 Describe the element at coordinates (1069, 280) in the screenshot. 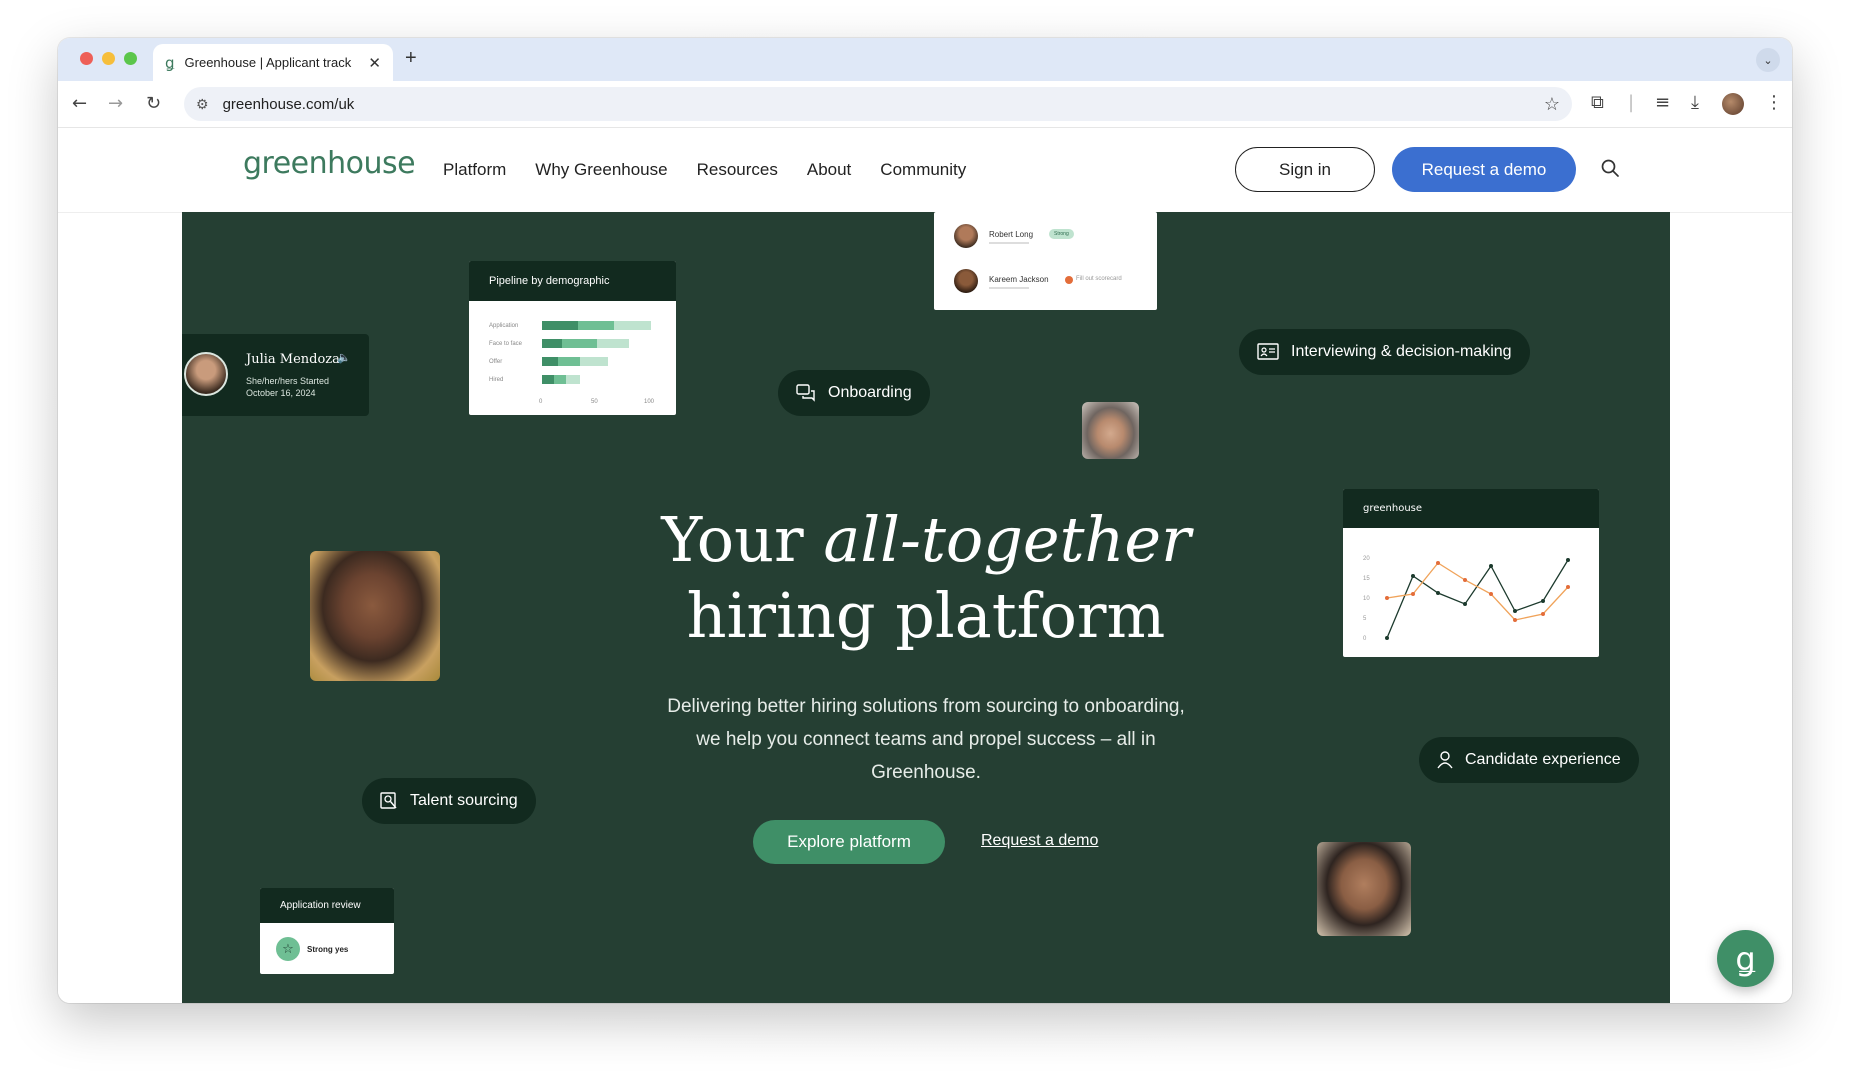

I see `status-dot-icon` at that location.